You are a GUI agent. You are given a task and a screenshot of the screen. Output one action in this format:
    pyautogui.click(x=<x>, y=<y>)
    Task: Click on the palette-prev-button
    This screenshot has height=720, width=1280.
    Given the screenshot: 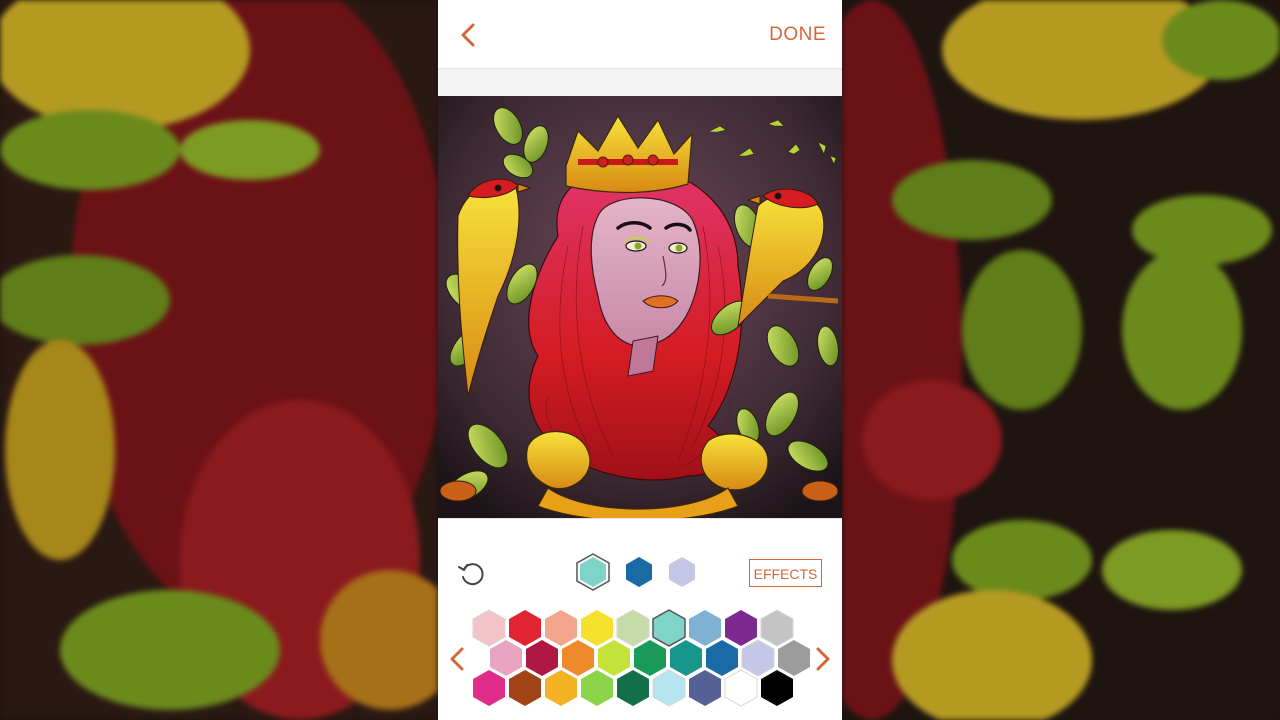 What is the action you would take?
    pyautogui.click(x=457, y=659)
    